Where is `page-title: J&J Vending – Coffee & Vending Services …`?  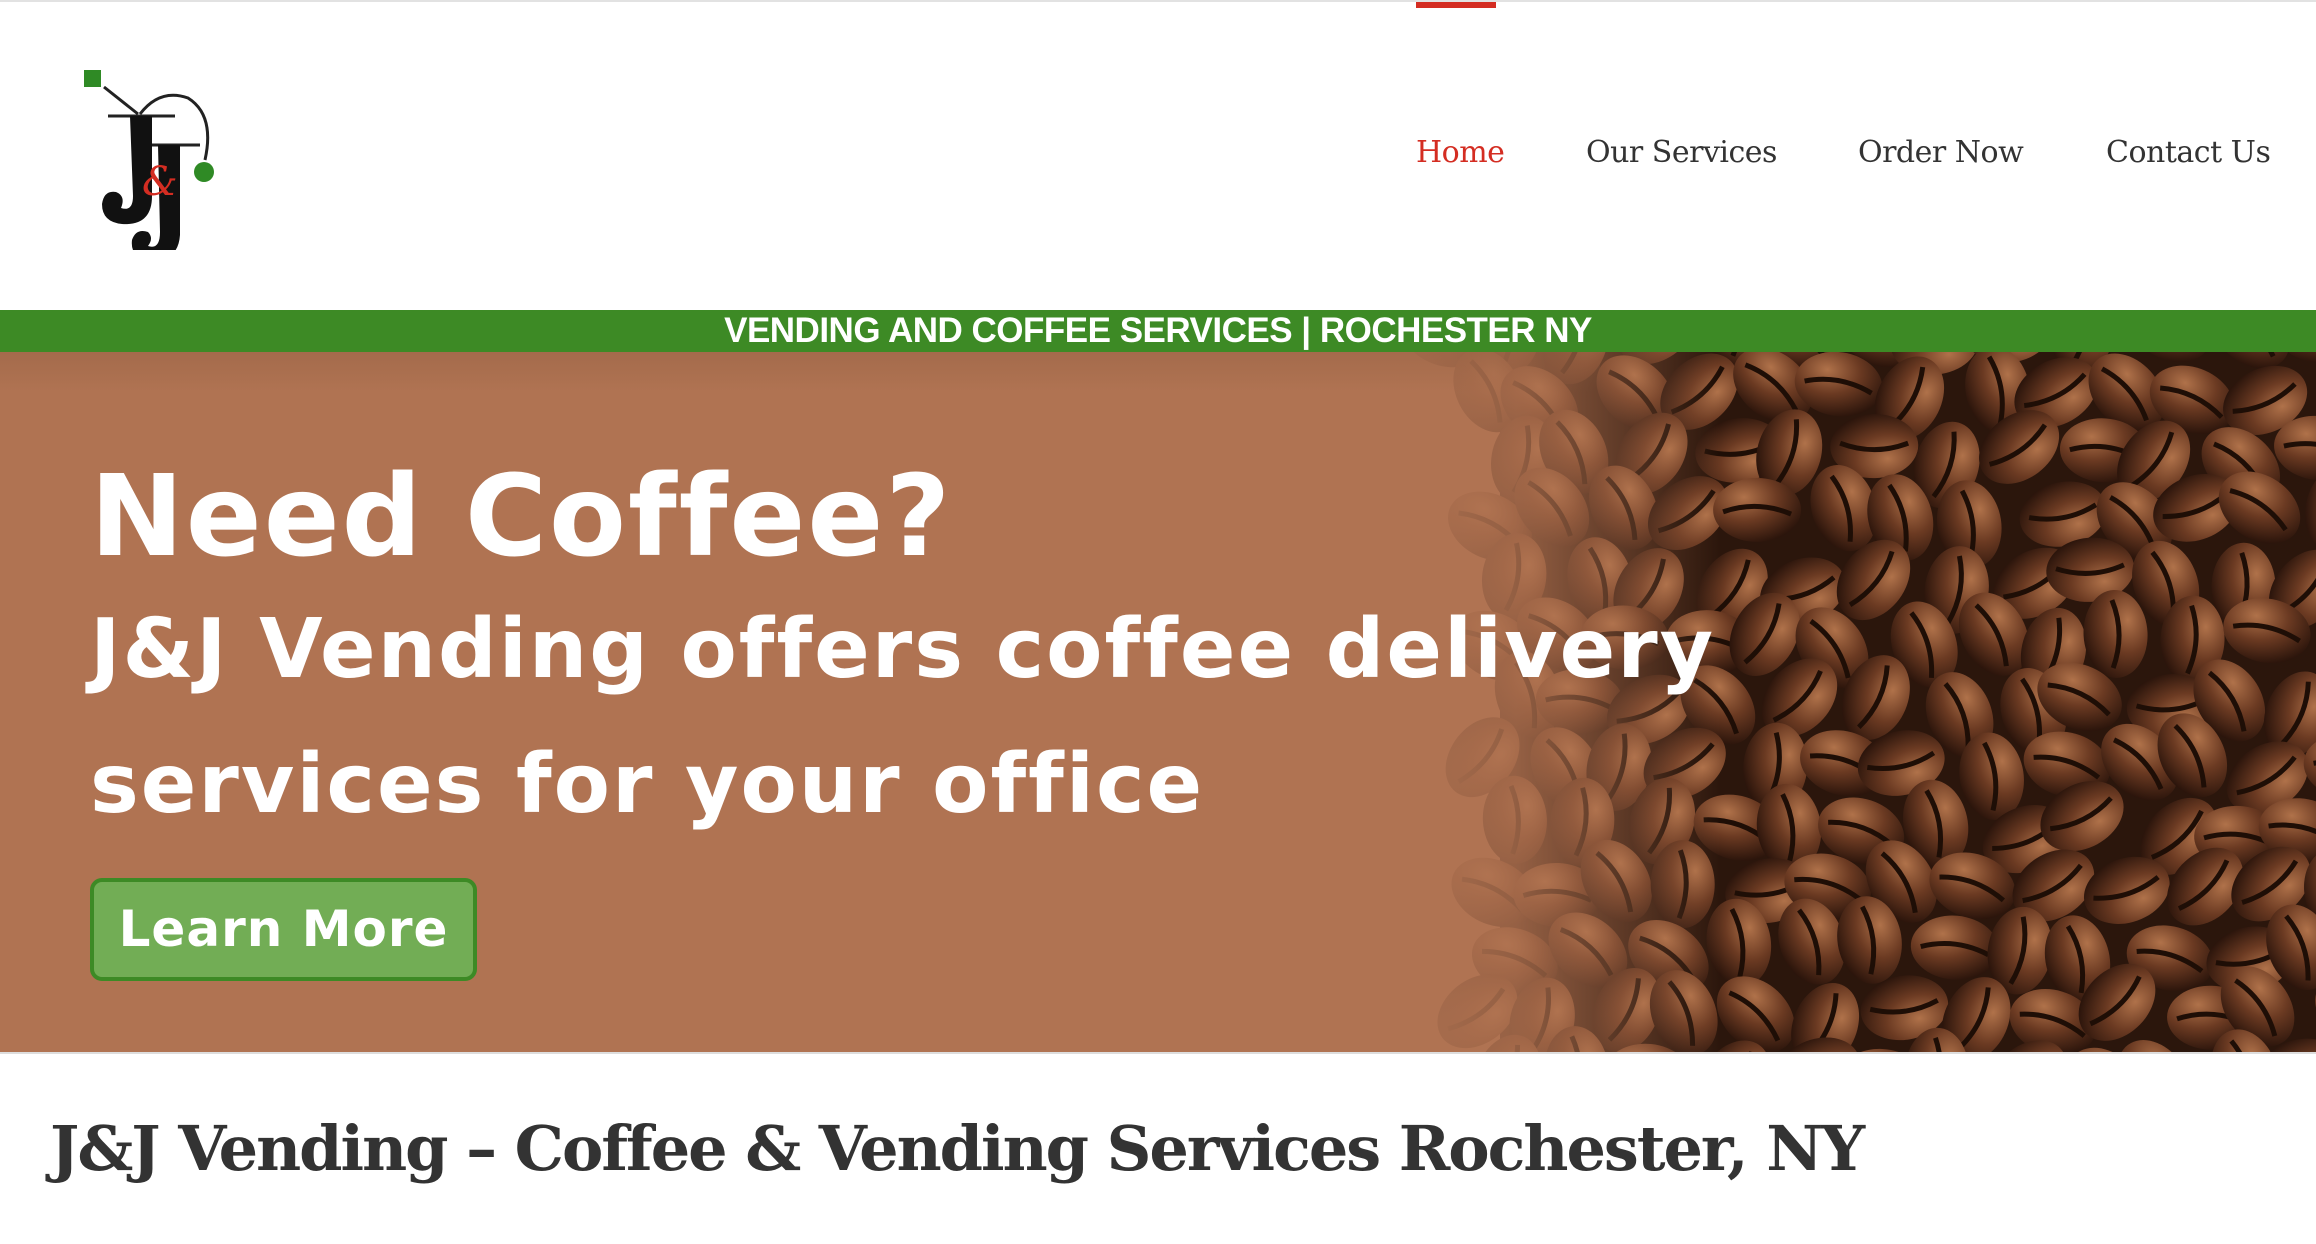
page-title: J&J Vending – Coffee & Vending Services … is located at coordinates (957, 1148).